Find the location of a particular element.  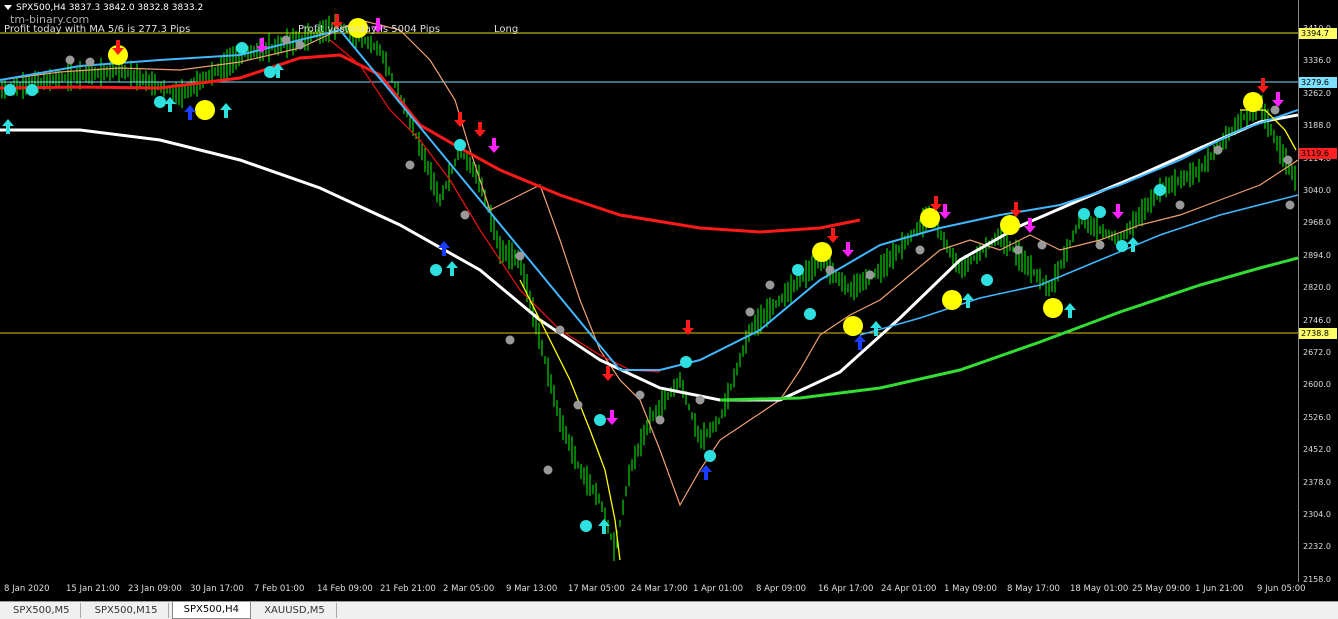

price-label: 3262.0 is located at coordinates (1317, 93).